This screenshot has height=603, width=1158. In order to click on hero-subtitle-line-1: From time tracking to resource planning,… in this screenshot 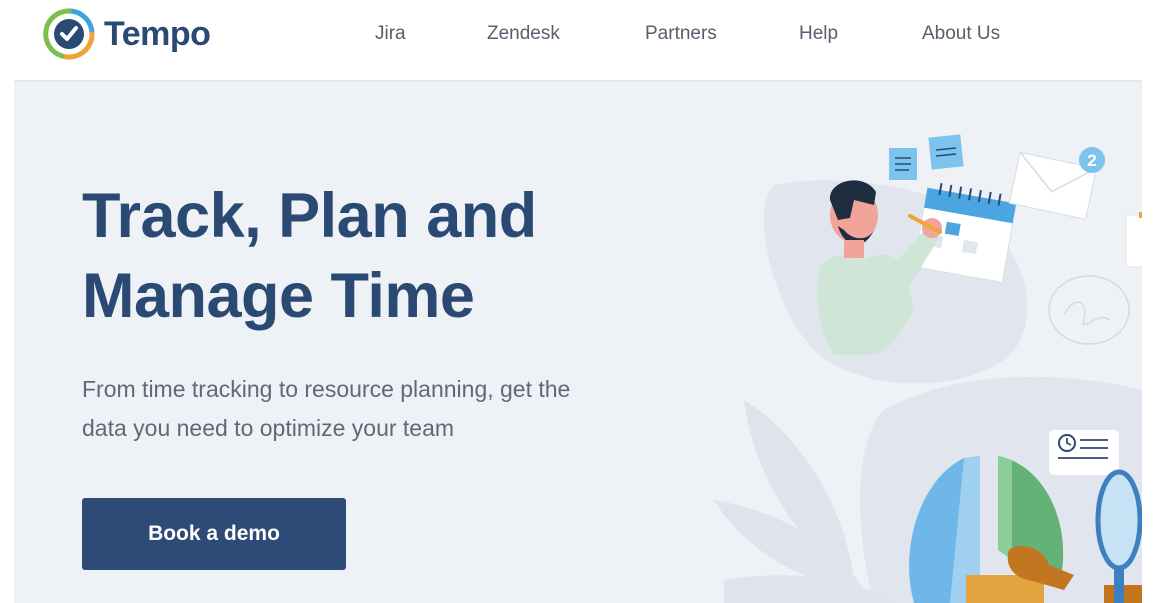, I will do `click(326, 389)`.